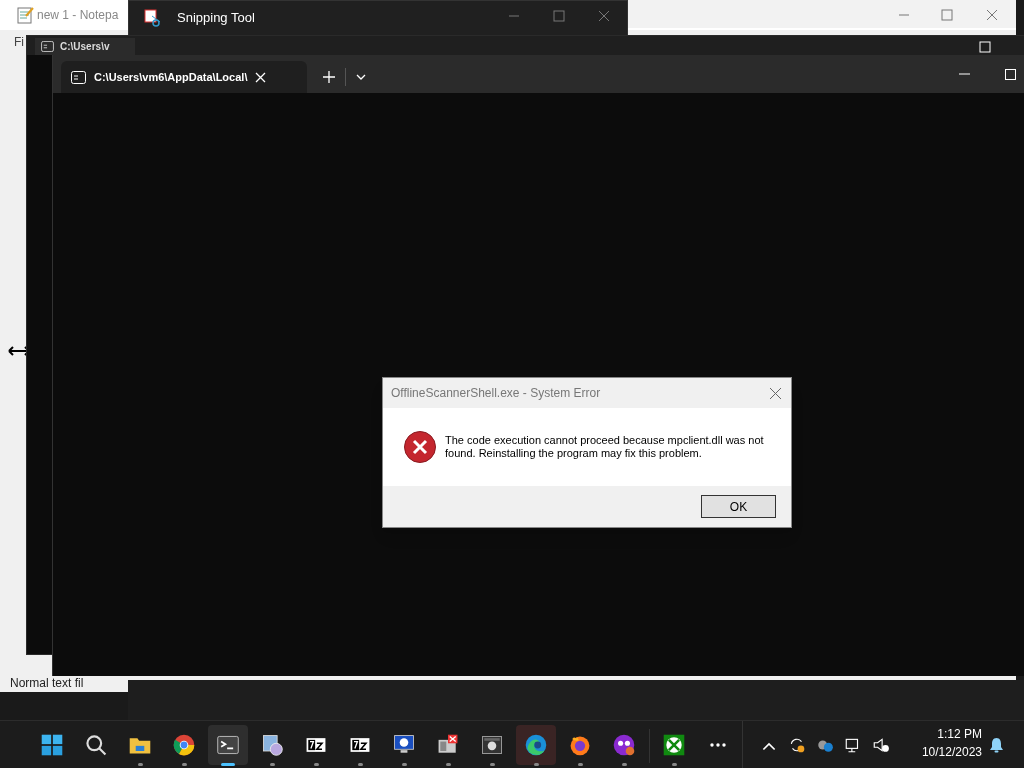 This screenshot has height=768, width=1024. What do you see at coordinates (959, 734) in the screenshot?
I see `clock-time: 1:12 PM` at bounding box center [959, 734].